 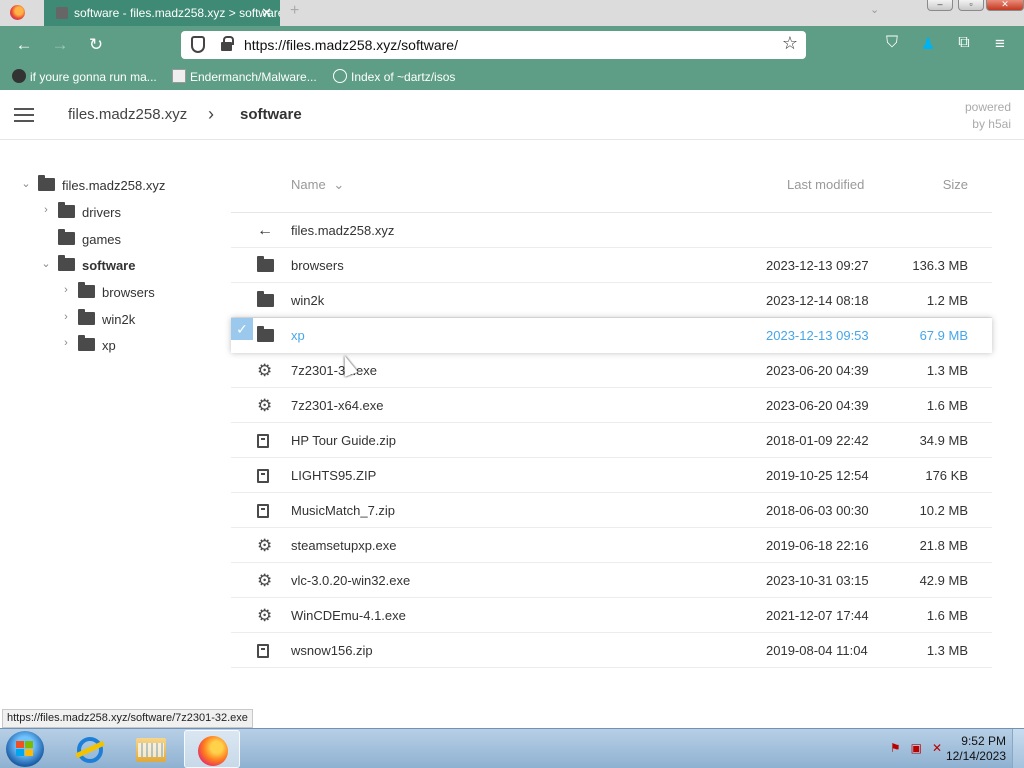 What do you see at coordinates (17, 12) in the screenshot?
I see `firefox-menu-icon` at bounding box center [17, 12].